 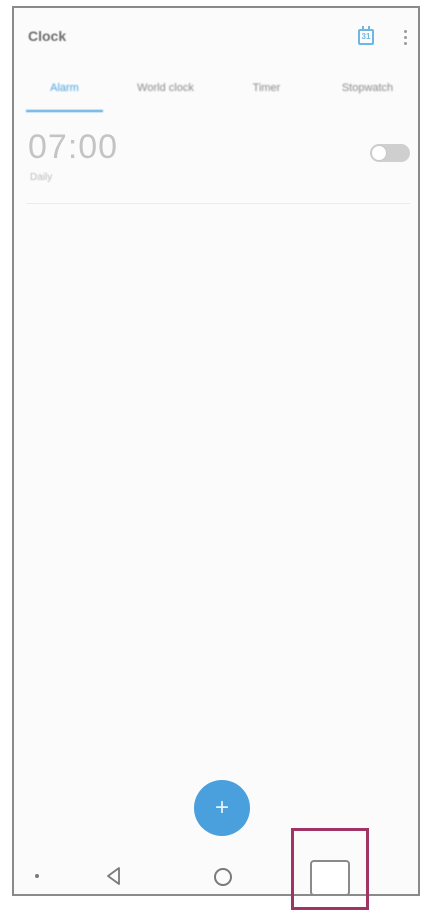 What do you see at coordinates (41, 177) in the screenshot?
I see `alarm-repeat-label: Daily` at bounding box center [41, 177].